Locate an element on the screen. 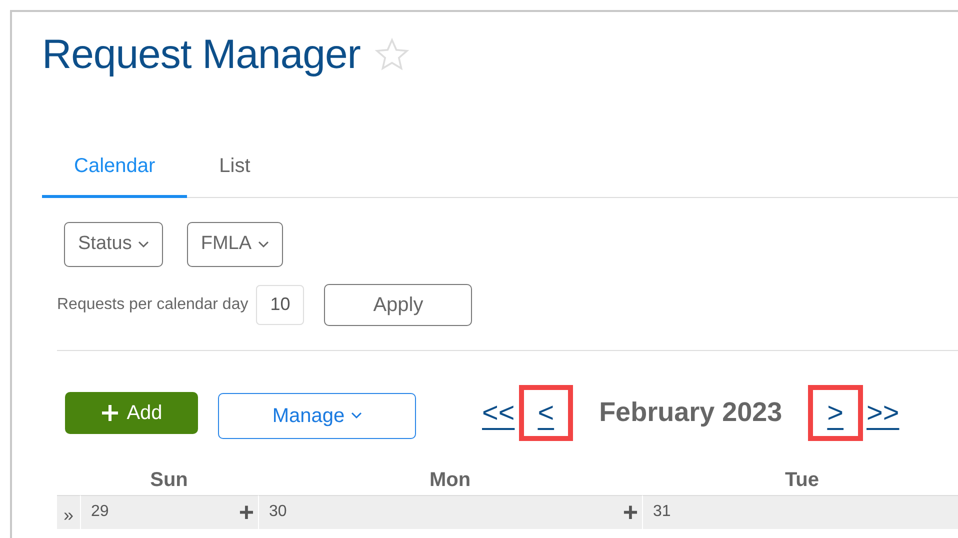  add-button: Add is located at coordinates (131, 413).